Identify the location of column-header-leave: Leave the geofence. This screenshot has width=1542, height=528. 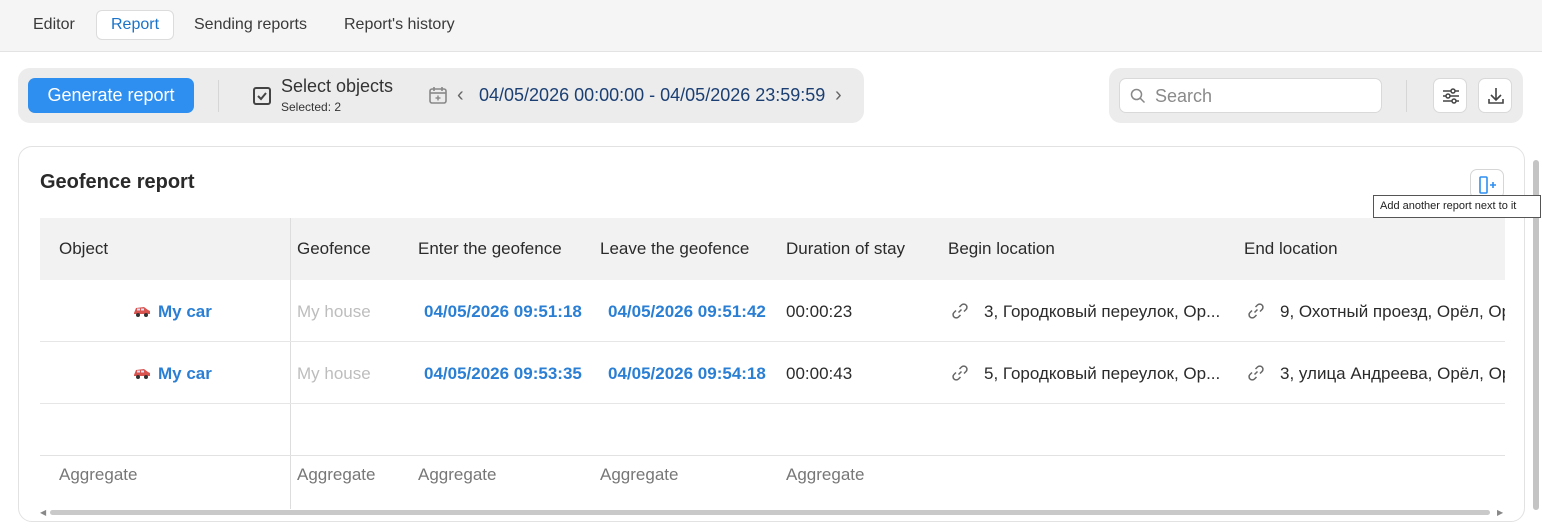
(674, 249).